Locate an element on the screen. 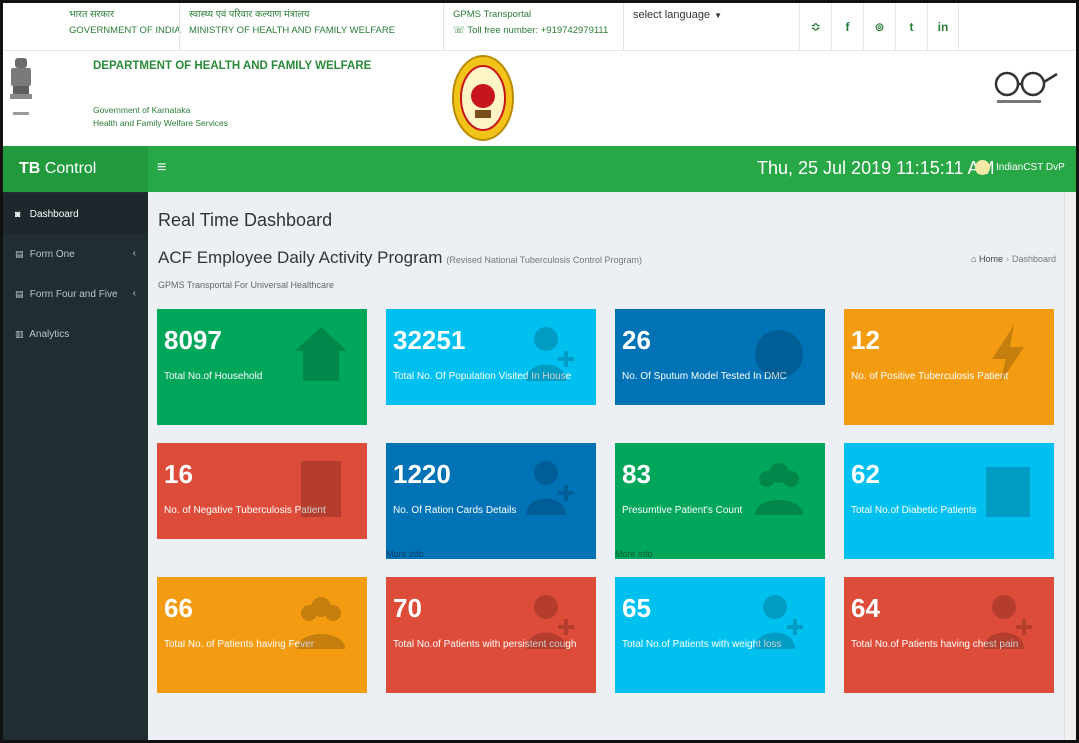  stat-value: 8097 is located at coordinates (193, 340).